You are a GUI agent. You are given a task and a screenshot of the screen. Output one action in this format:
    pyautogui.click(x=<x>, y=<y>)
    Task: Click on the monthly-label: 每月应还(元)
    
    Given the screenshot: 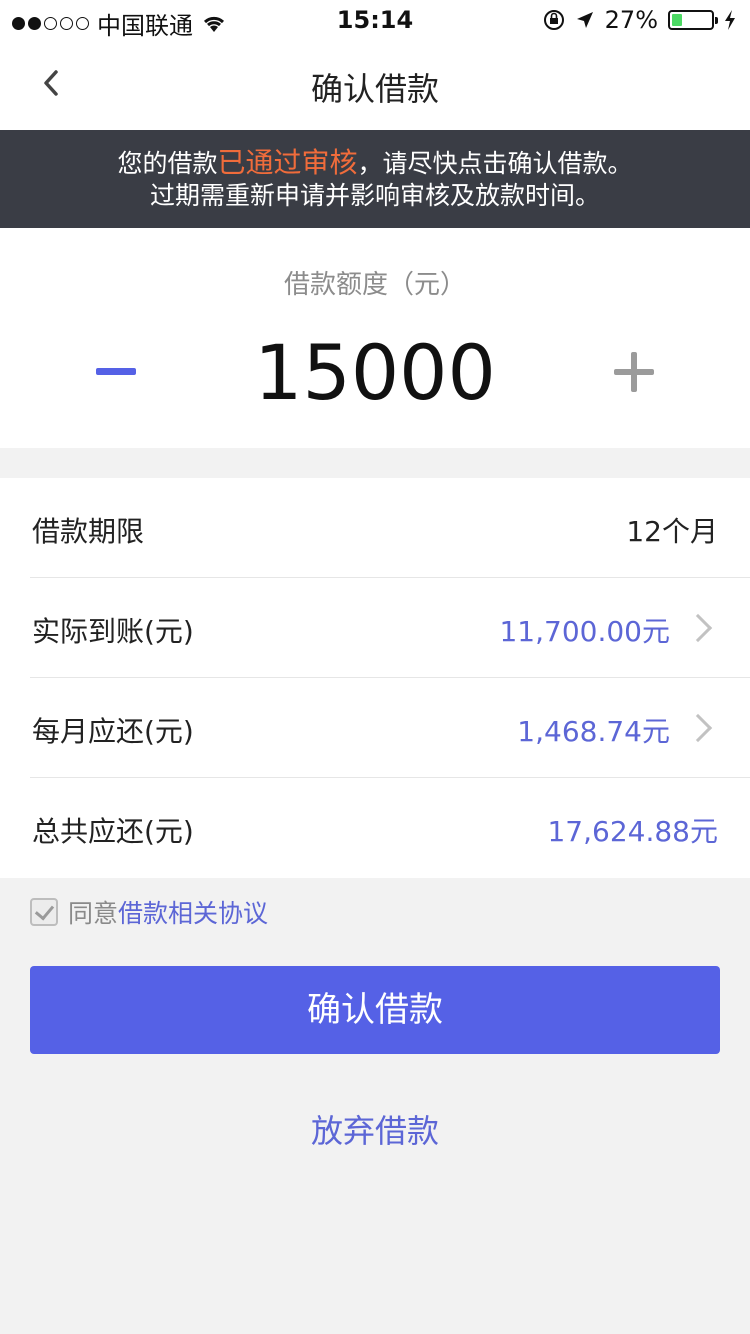 What is the action you would take?
    pyautogui.click(x=113, y=731)
    